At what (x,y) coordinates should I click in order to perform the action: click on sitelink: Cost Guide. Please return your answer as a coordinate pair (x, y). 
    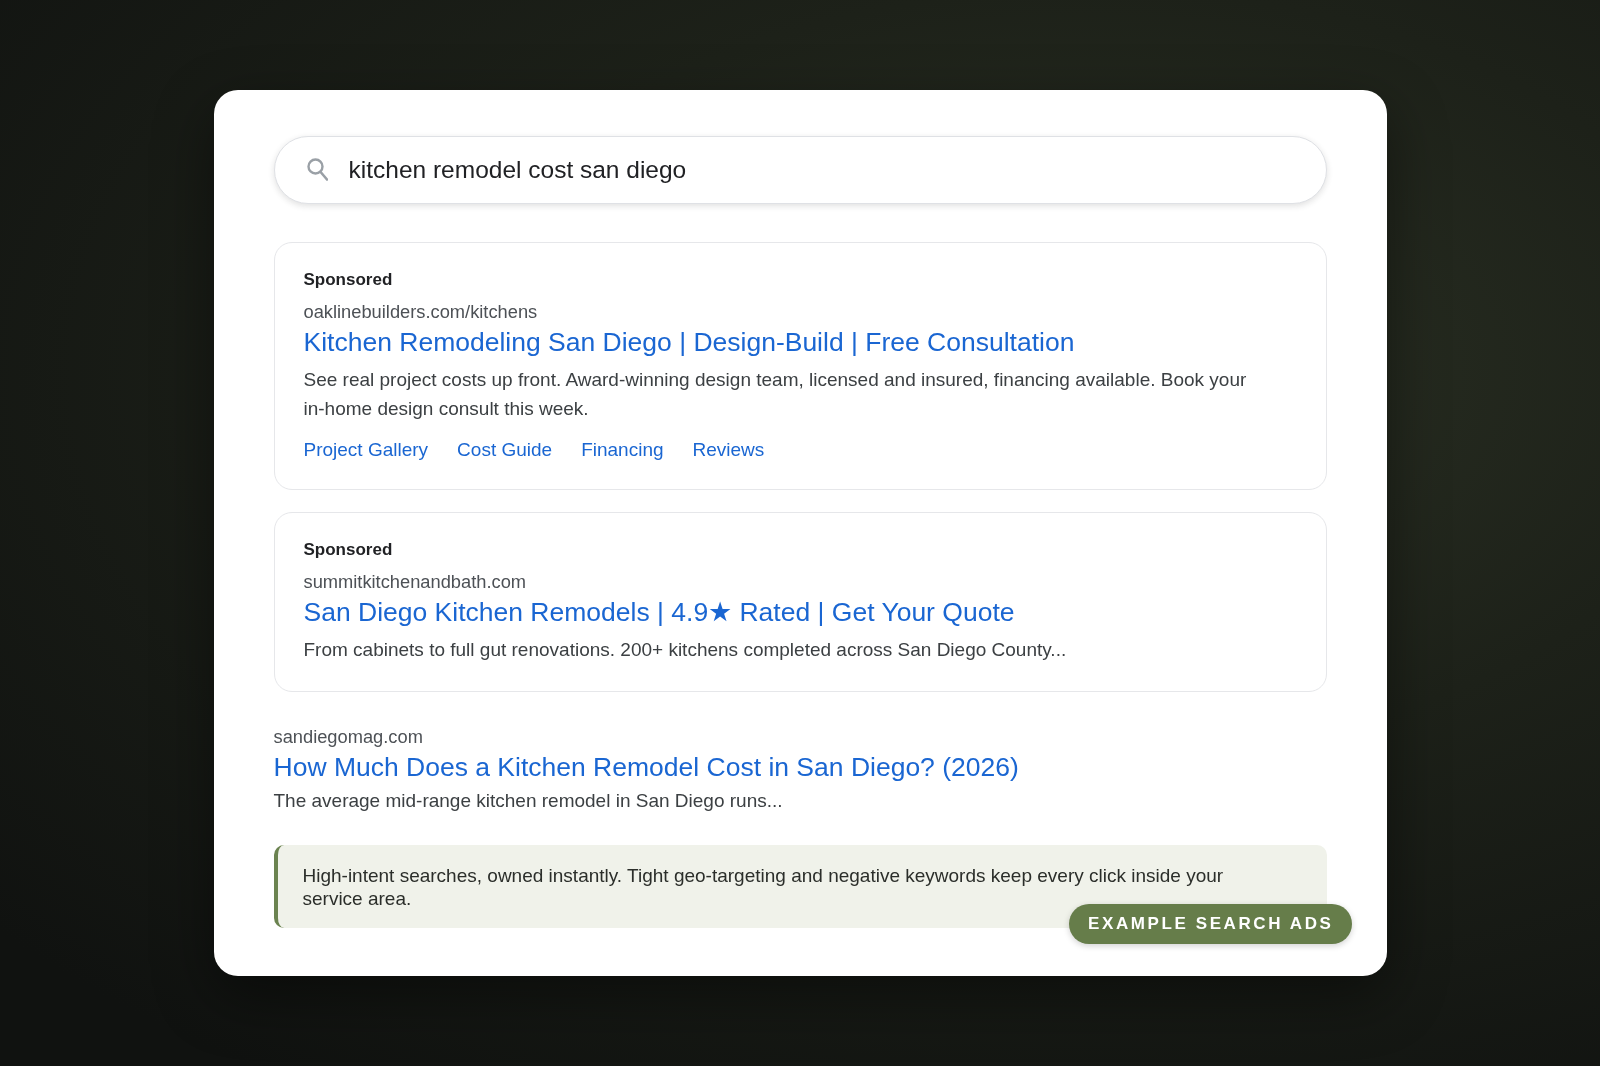
    Looking at the image, I should click on (505, 450).